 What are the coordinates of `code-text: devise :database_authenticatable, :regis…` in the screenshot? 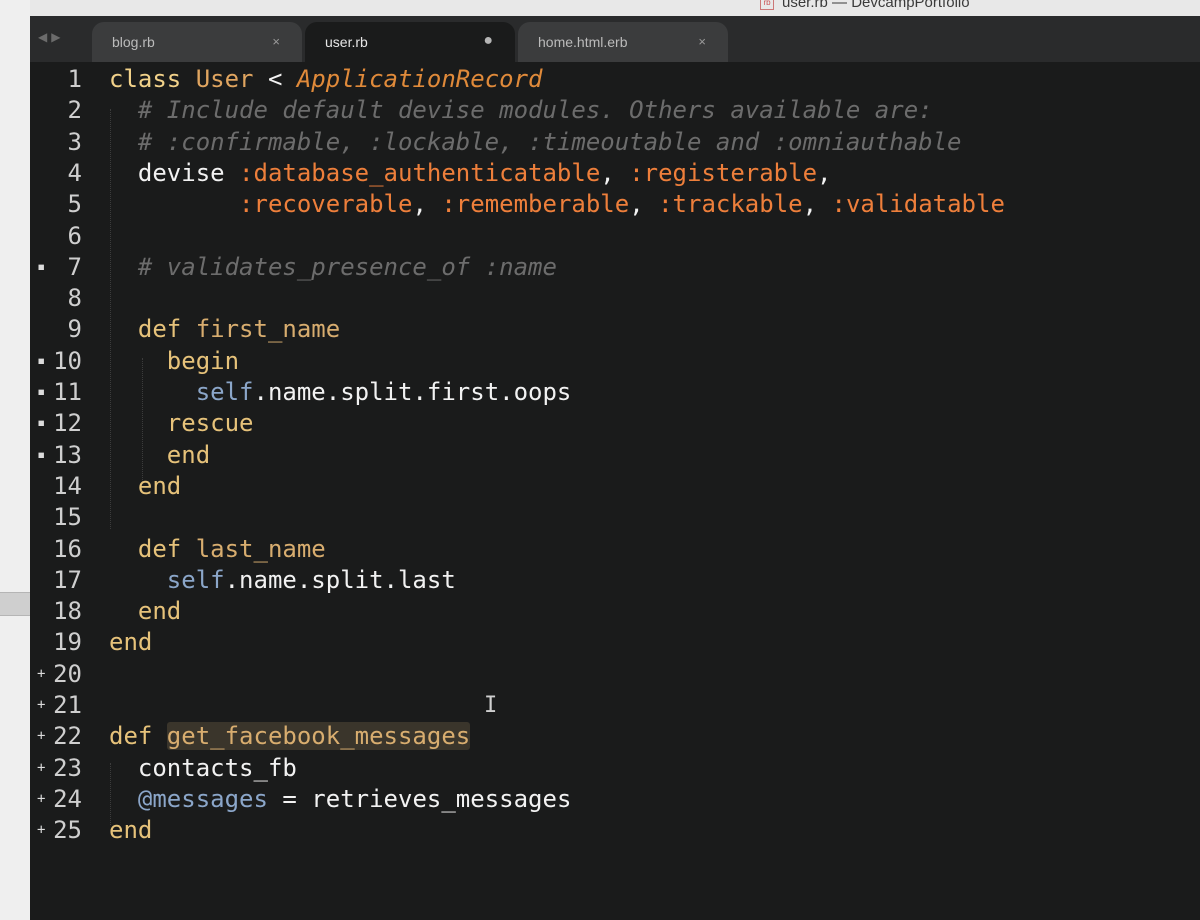 It's located at (470, 173).